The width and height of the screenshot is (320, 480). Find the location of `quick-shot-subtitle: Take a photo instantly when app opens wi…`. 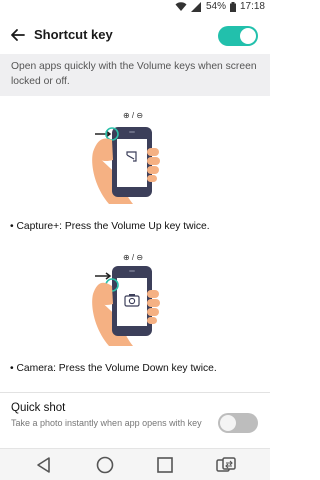

quick-shot-subtitle: Take a photo instantly when app opens wi… is located at coordinates (106, 423).